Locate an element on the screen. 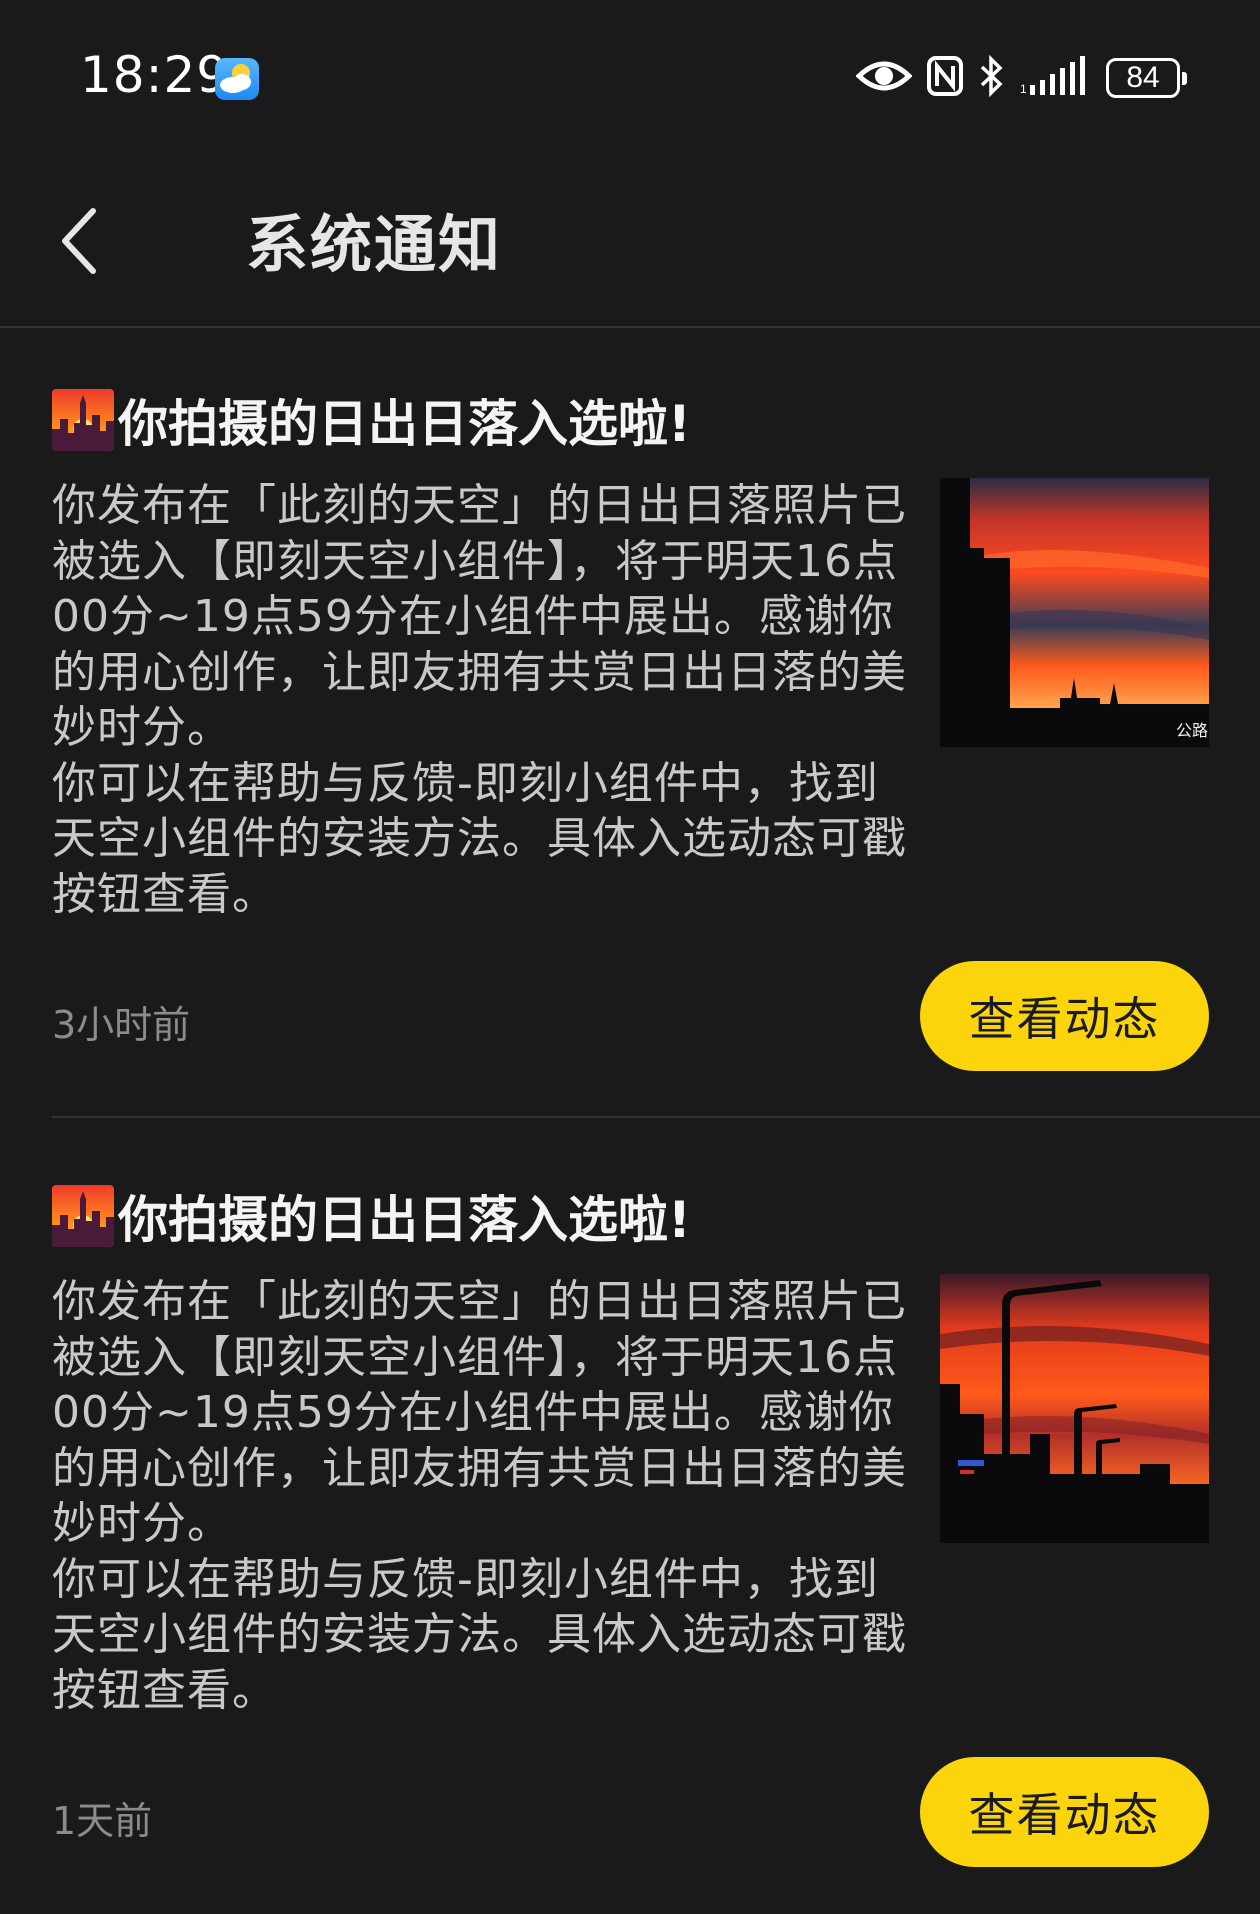 This screenshot has width=1260, height=1914. svg-text: 1 is located at coordinates (1023, 89).